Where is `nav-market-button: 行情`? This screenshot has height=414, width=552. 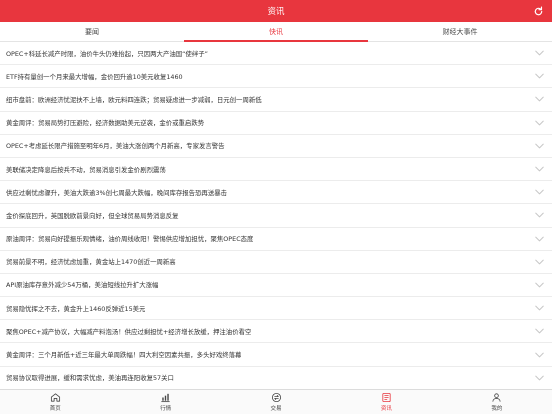
nav-market-button: 行情 is located at coordinates (165, 402).